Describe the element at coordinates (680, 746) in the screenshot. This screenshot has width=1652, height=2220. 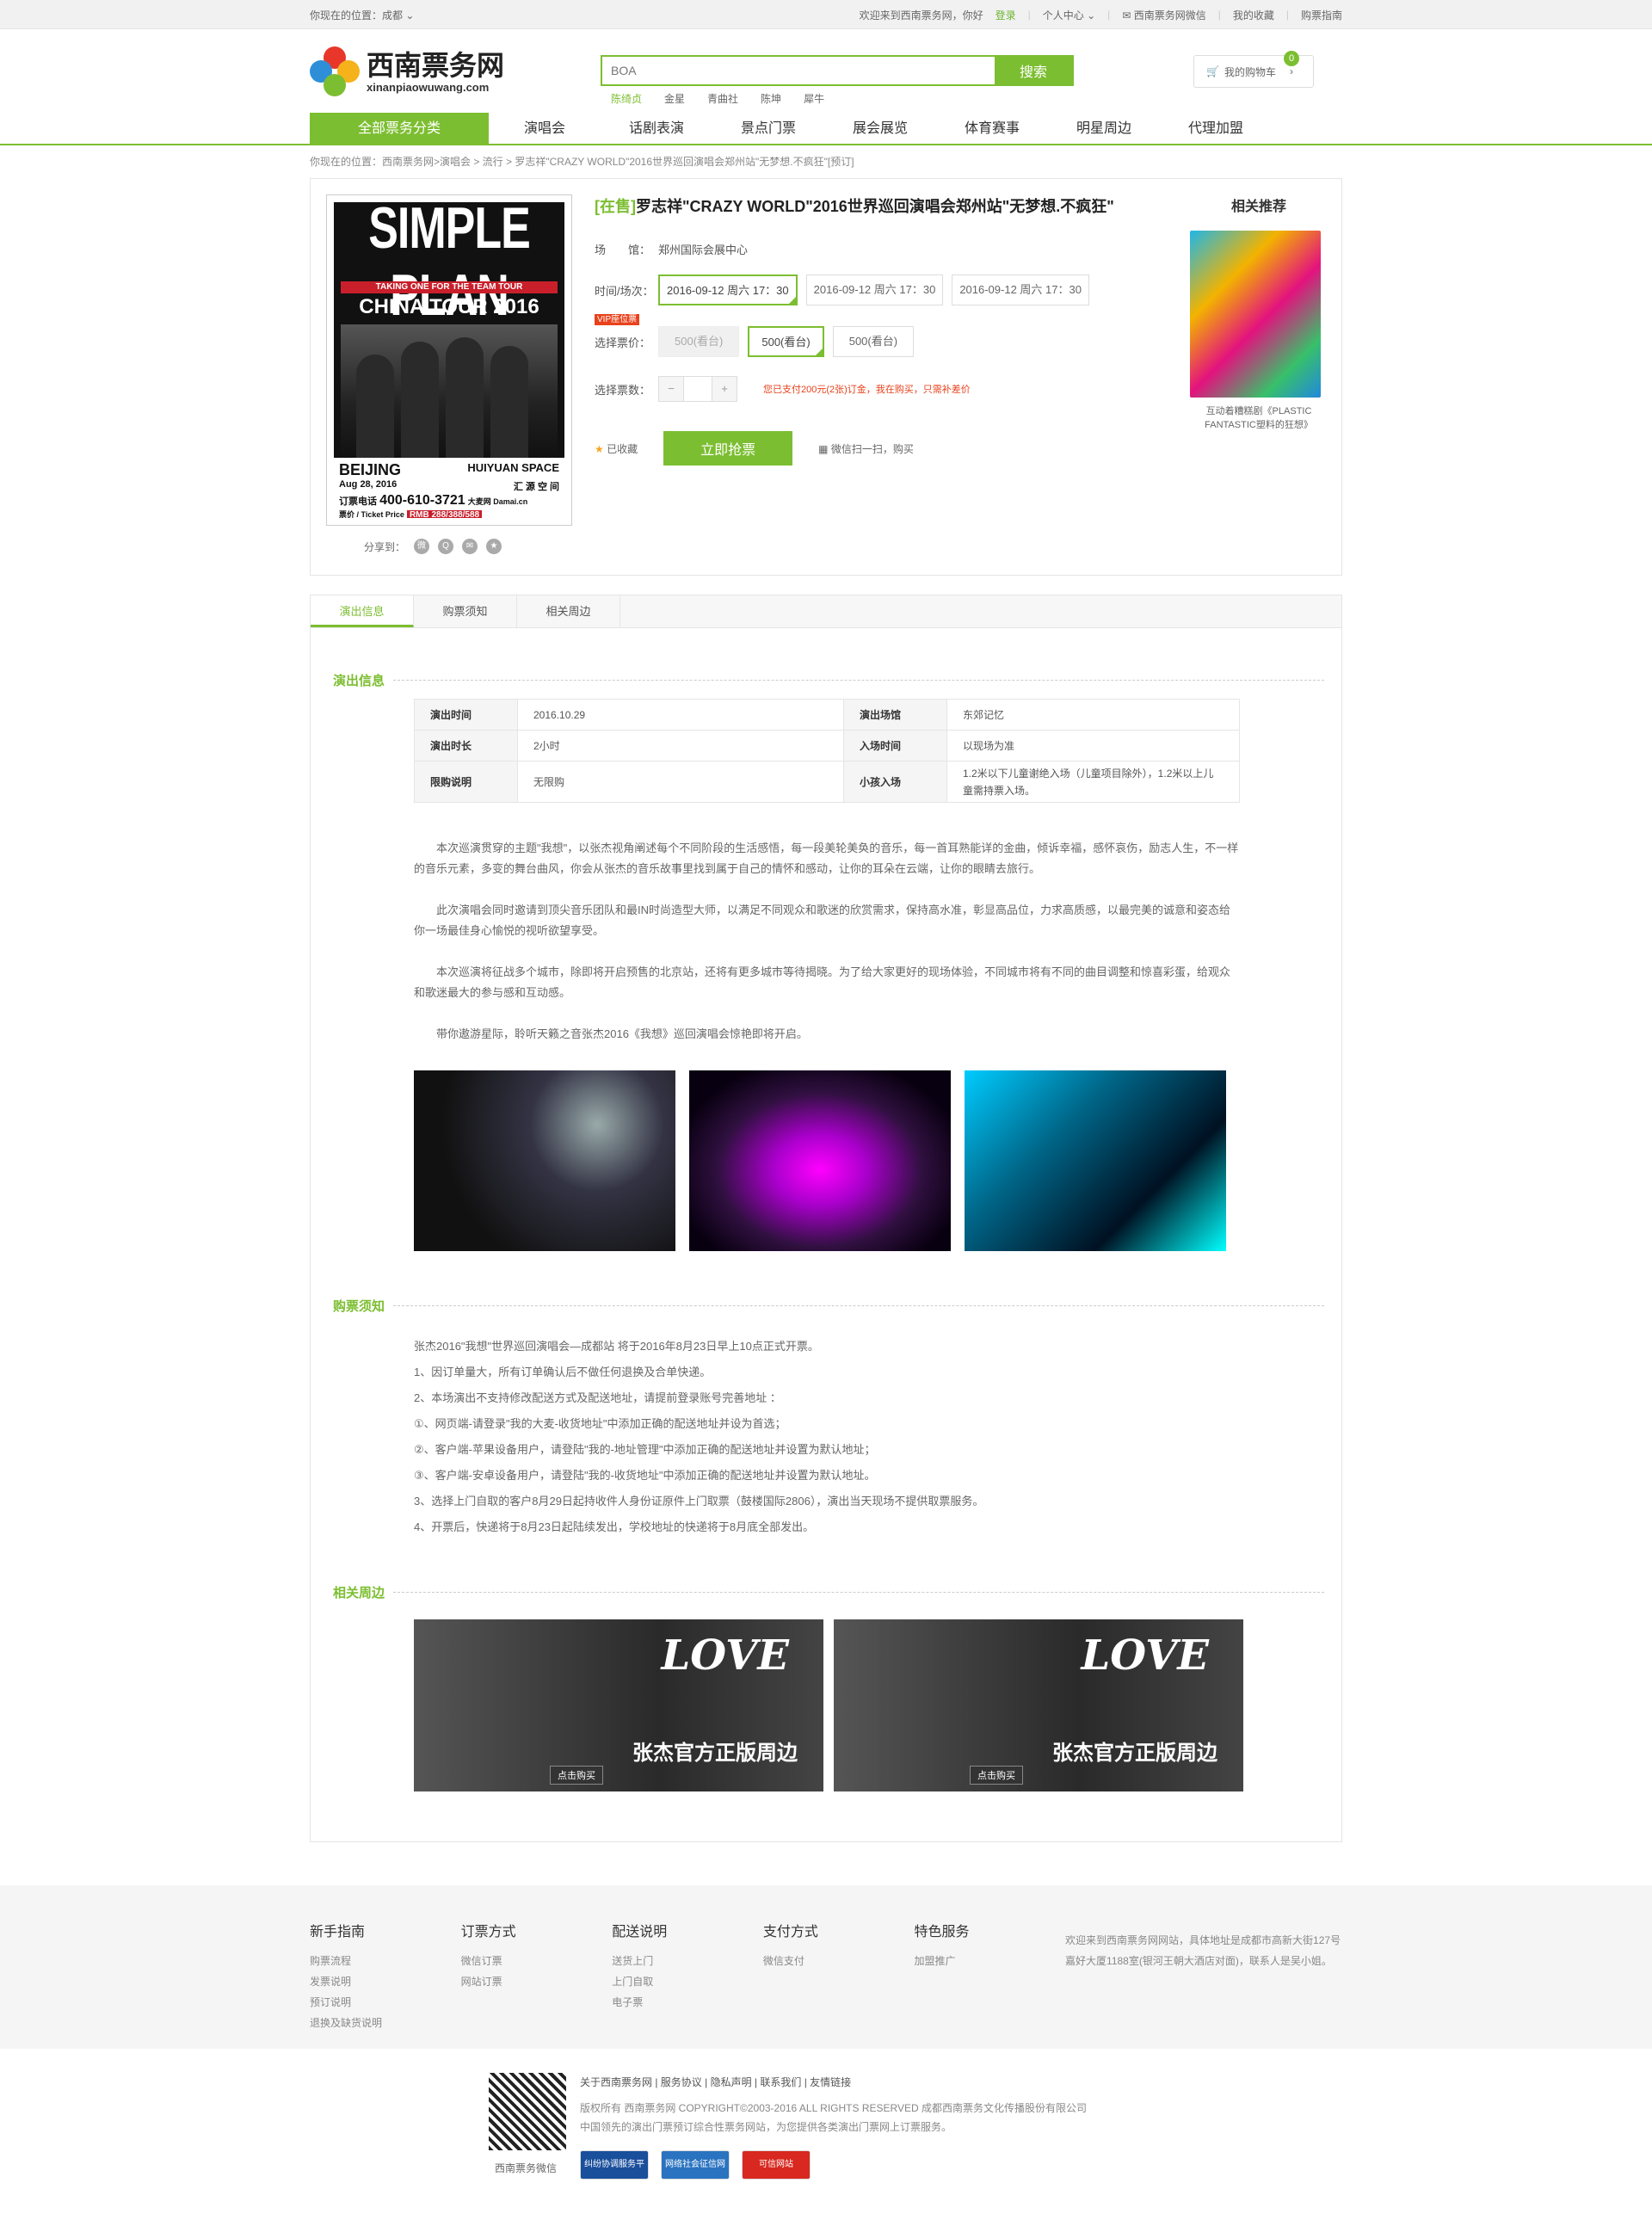
I see `table-cell-value: 2小时` at that location.